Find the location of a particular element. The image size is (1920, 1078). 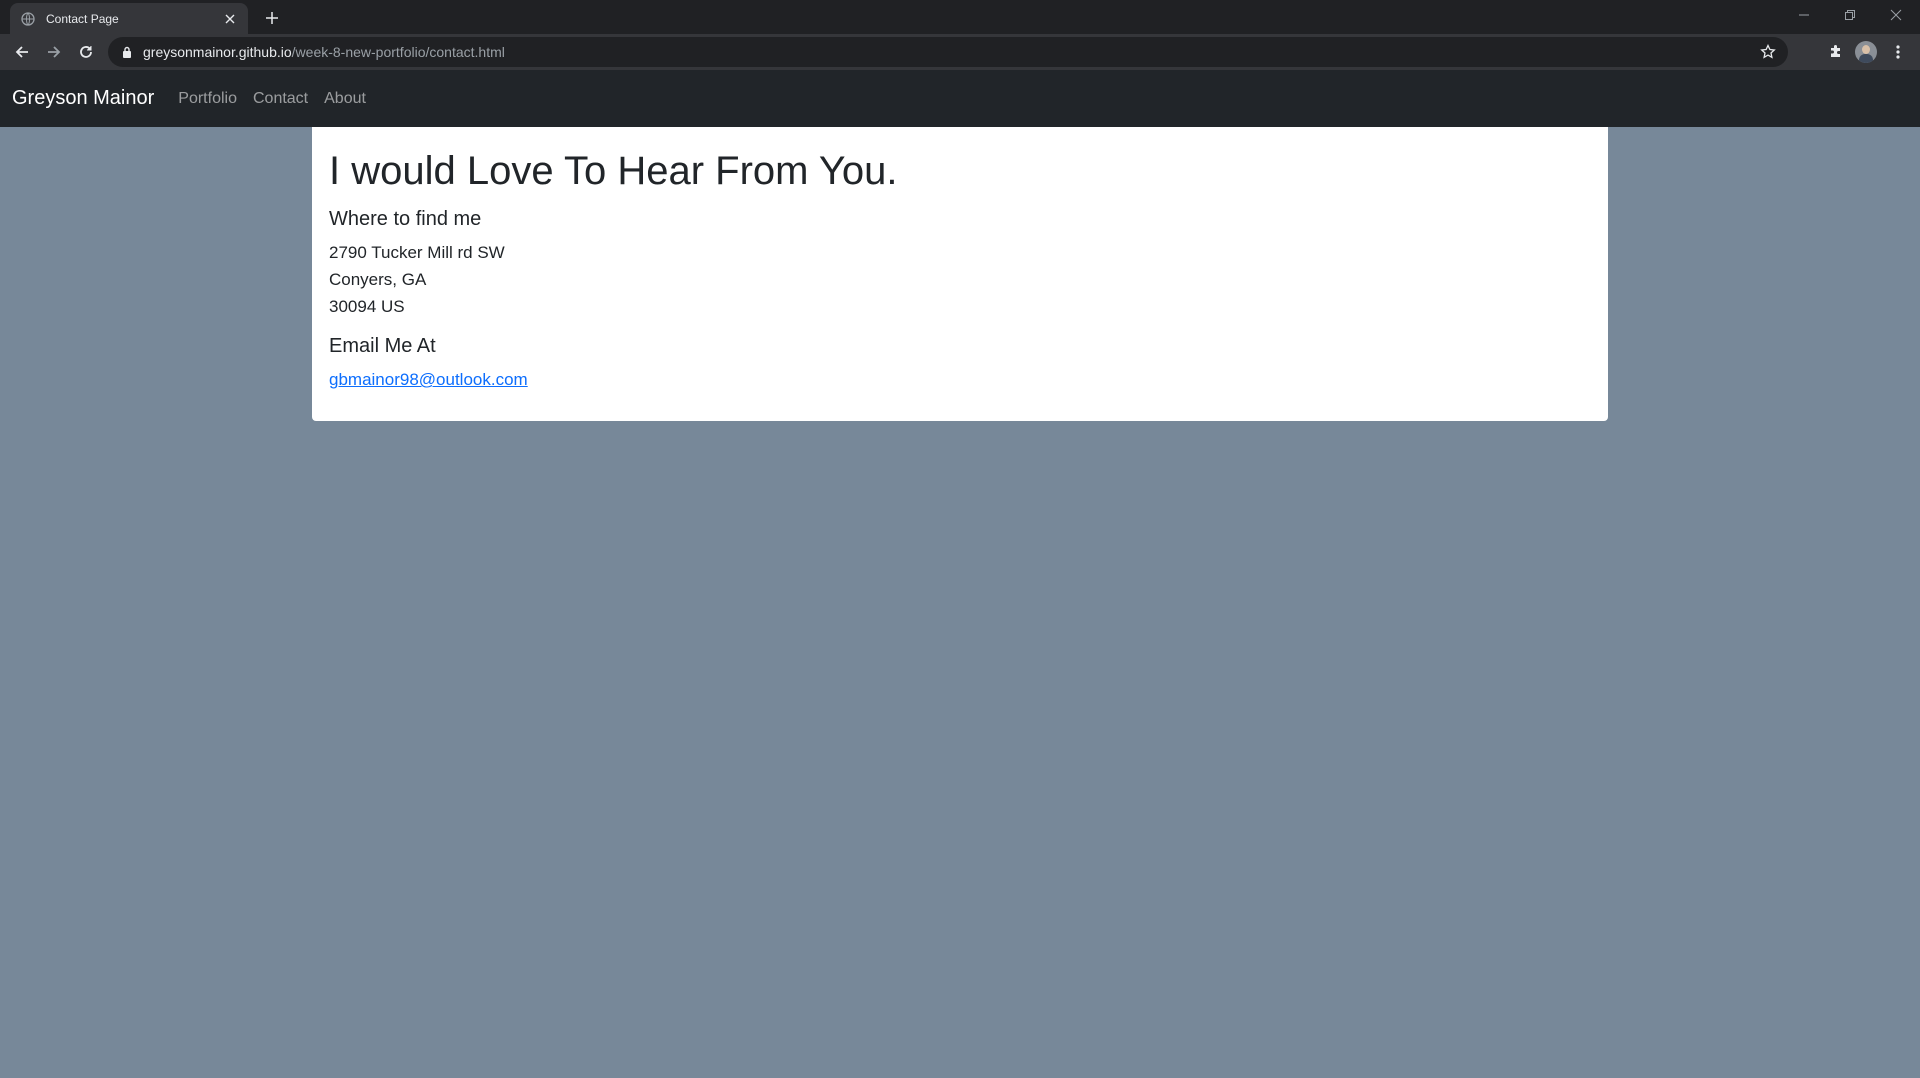

forward-icon is located at coordinates (54, 52).